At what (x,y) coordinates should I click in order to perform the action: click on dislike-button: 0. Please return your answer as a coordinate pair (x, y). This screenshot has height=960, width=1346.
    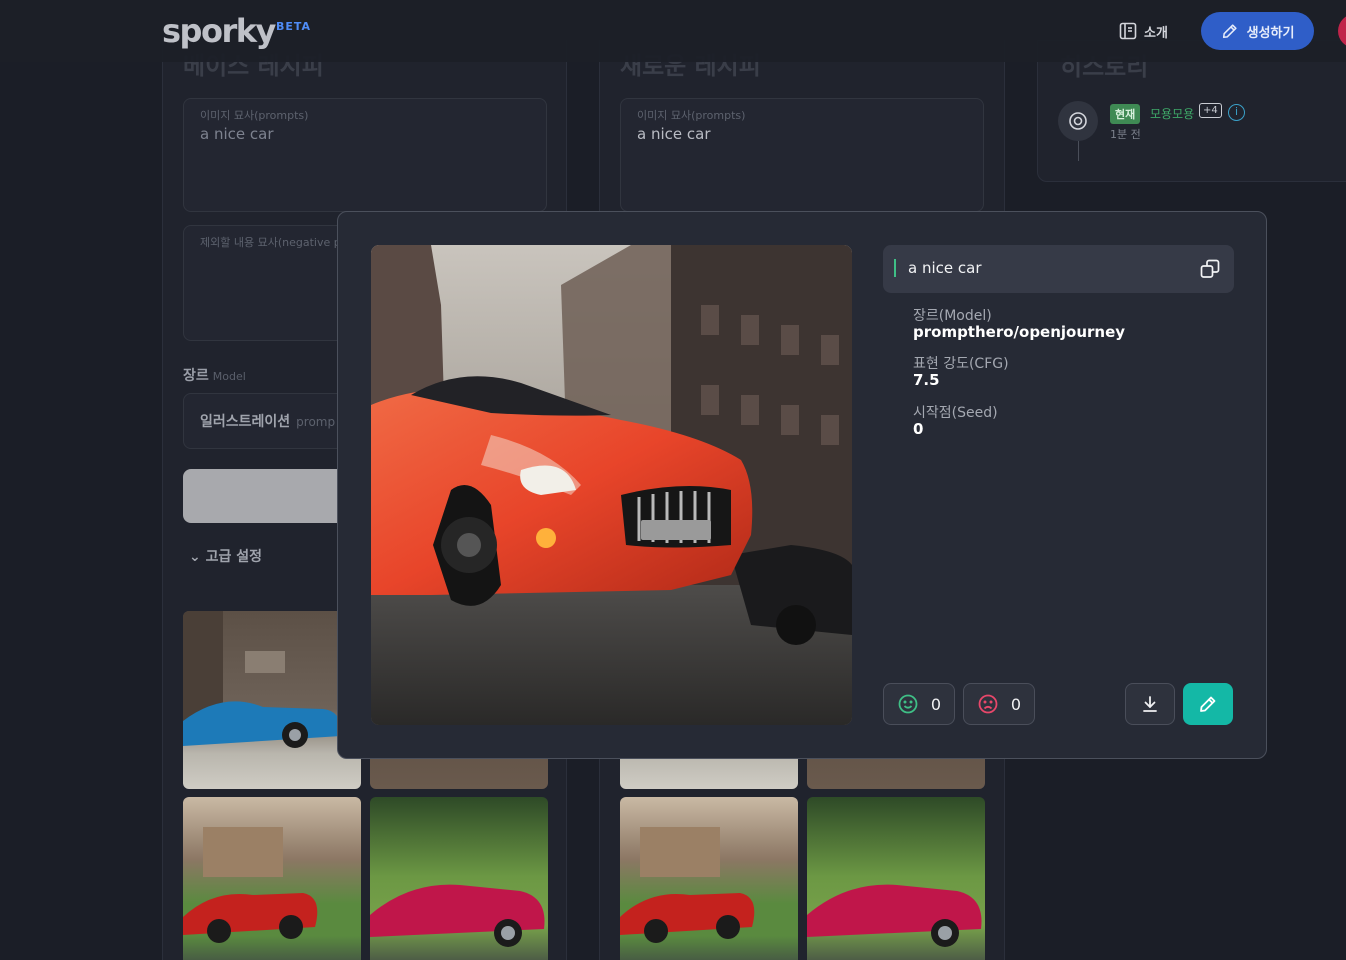
    Looking at the image, I should click on (999, 704).